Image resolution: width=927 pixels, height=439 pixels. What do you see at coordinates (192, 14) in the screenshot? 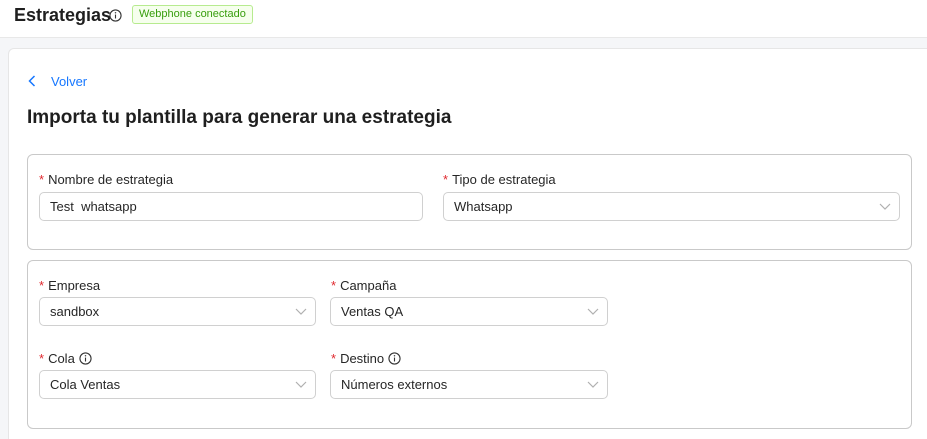
I see `status-badge: Webphone conectado` at bounding box center [192, 14].